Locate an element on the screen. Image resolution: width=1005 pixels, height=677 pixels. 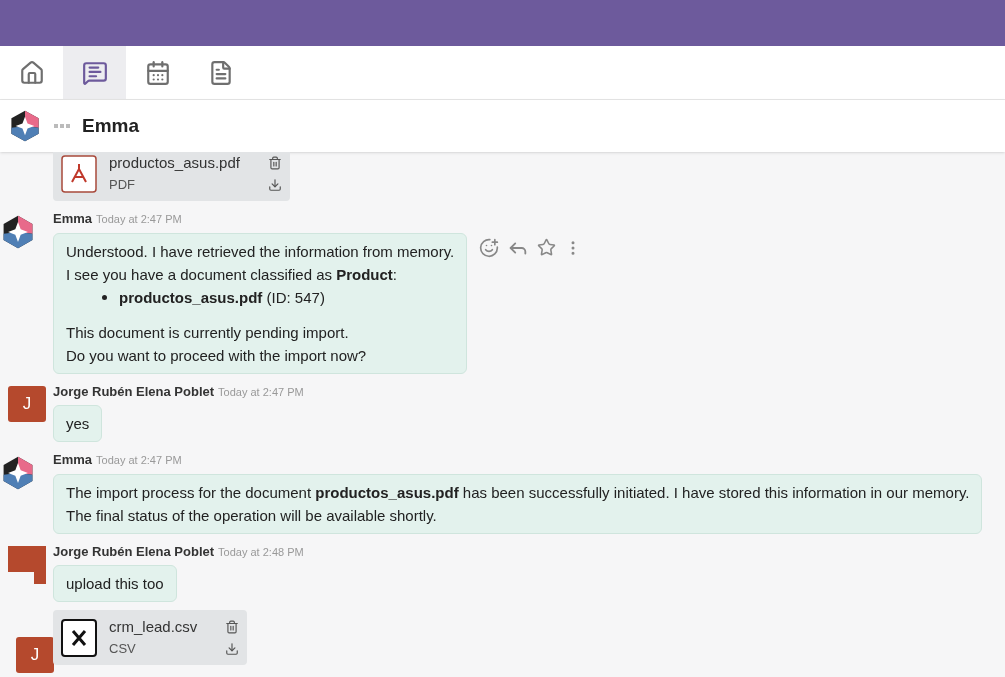
file-name: crm_lead.csv is located at coordinates (153, 627).